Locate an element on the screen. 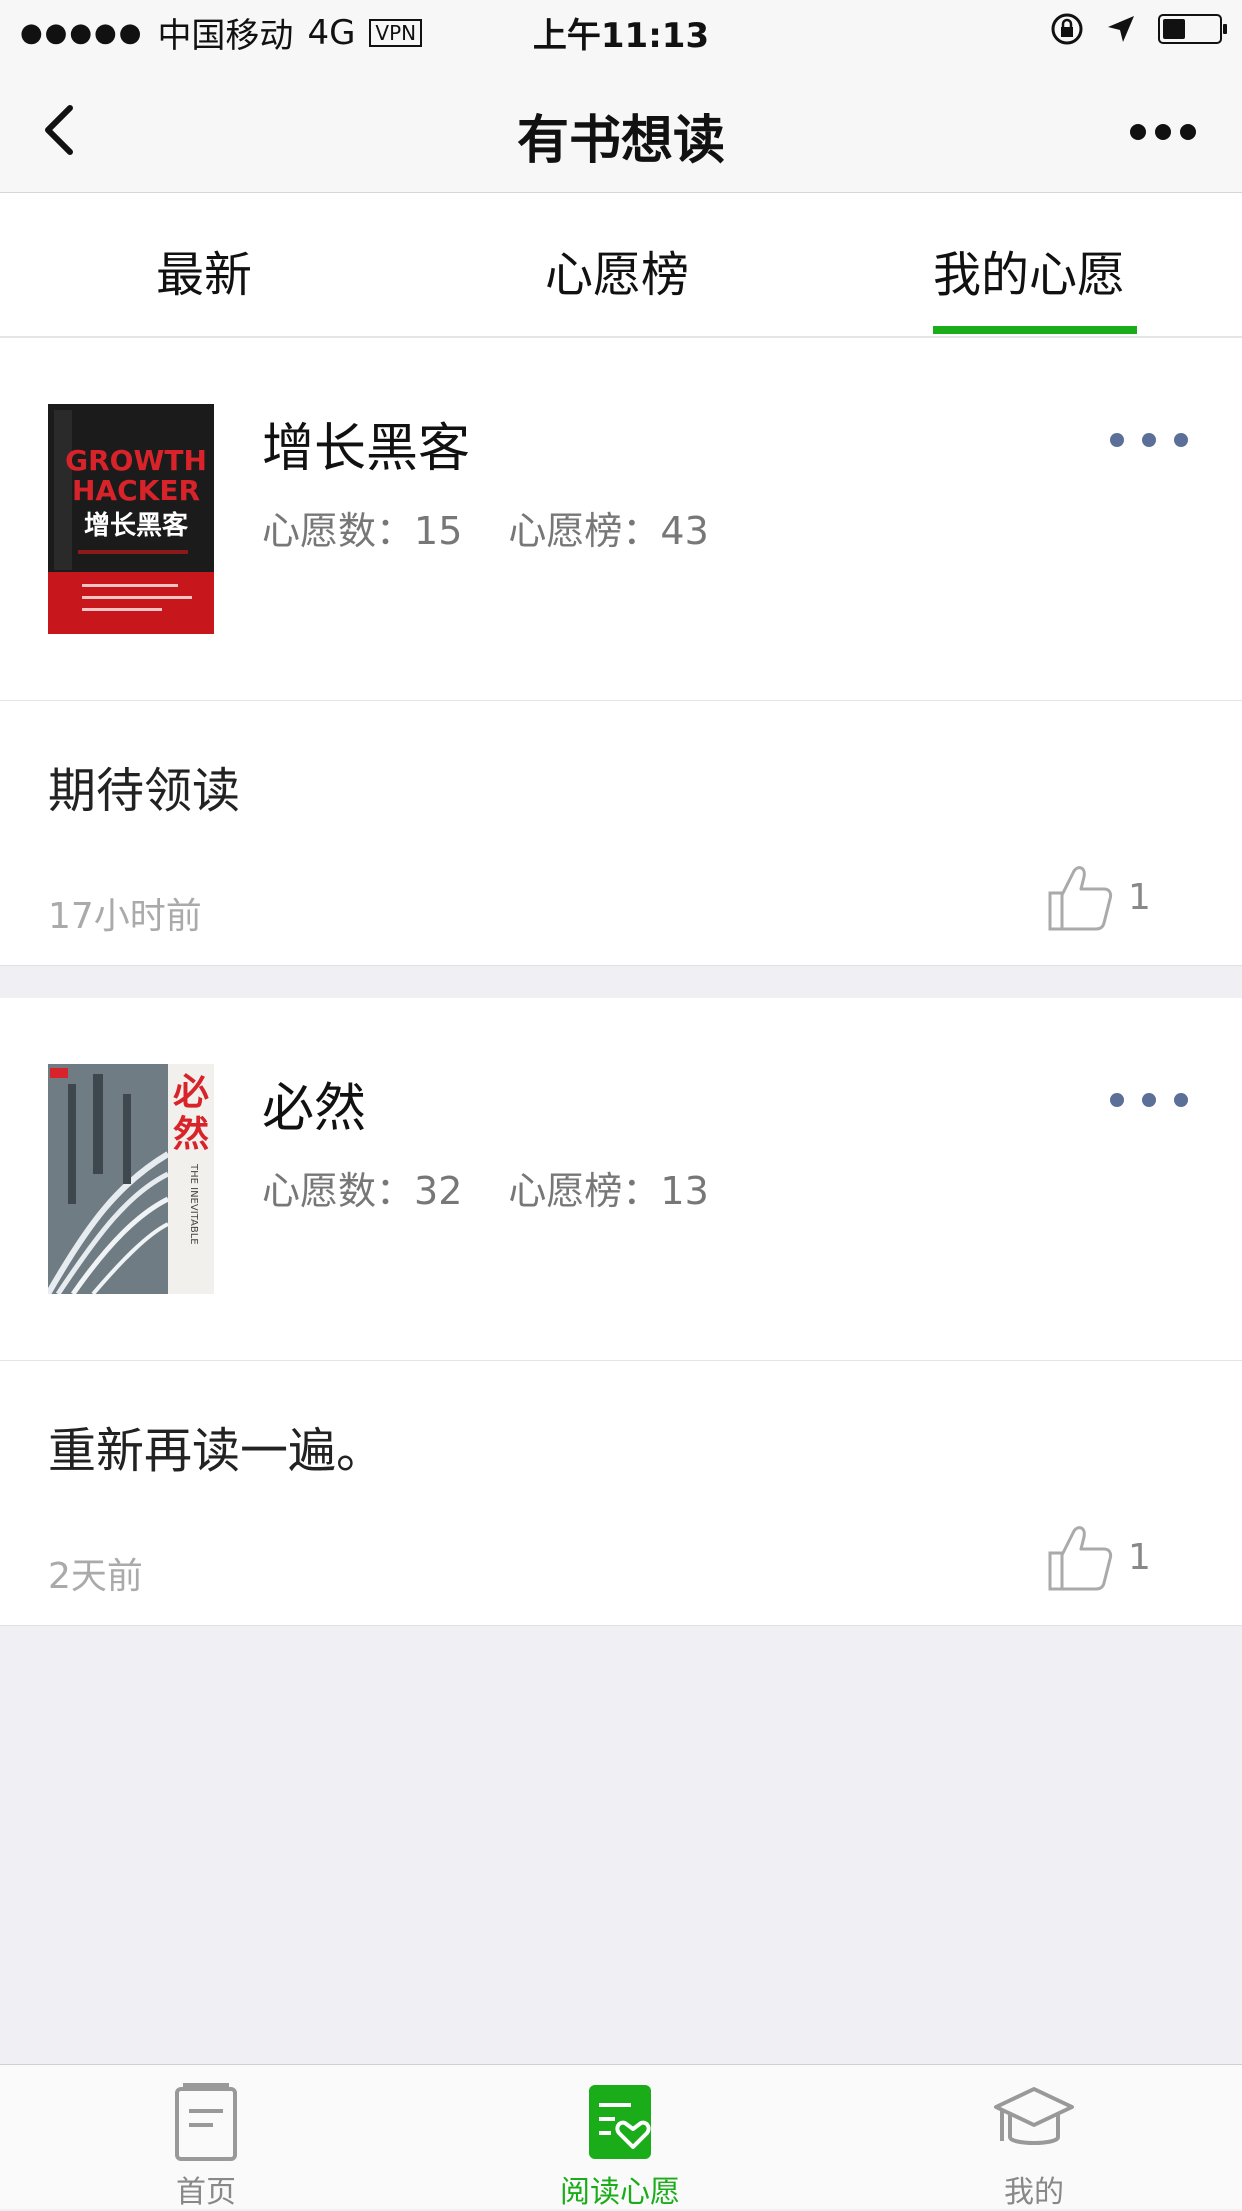  svg-text: 然 is located at coordinates (191, 1134).